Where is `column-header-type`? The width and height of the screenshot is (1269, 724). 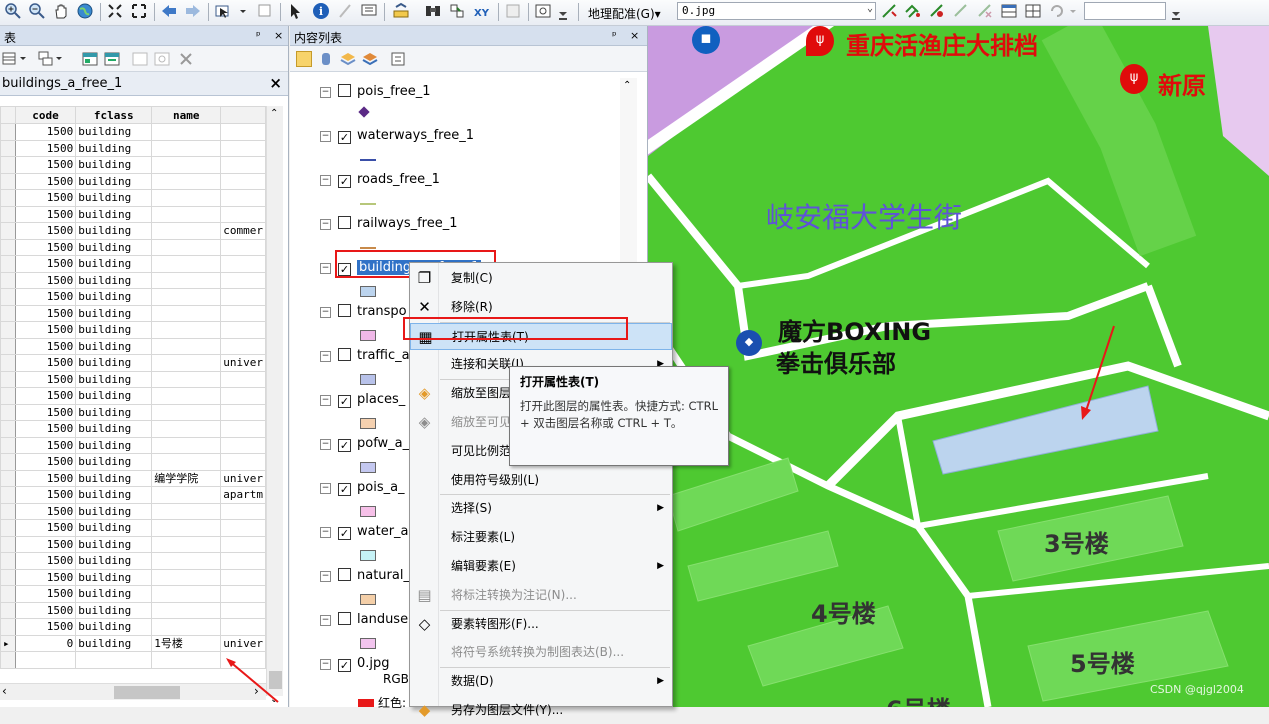 column-header-type is located at coordinates (243, 115).